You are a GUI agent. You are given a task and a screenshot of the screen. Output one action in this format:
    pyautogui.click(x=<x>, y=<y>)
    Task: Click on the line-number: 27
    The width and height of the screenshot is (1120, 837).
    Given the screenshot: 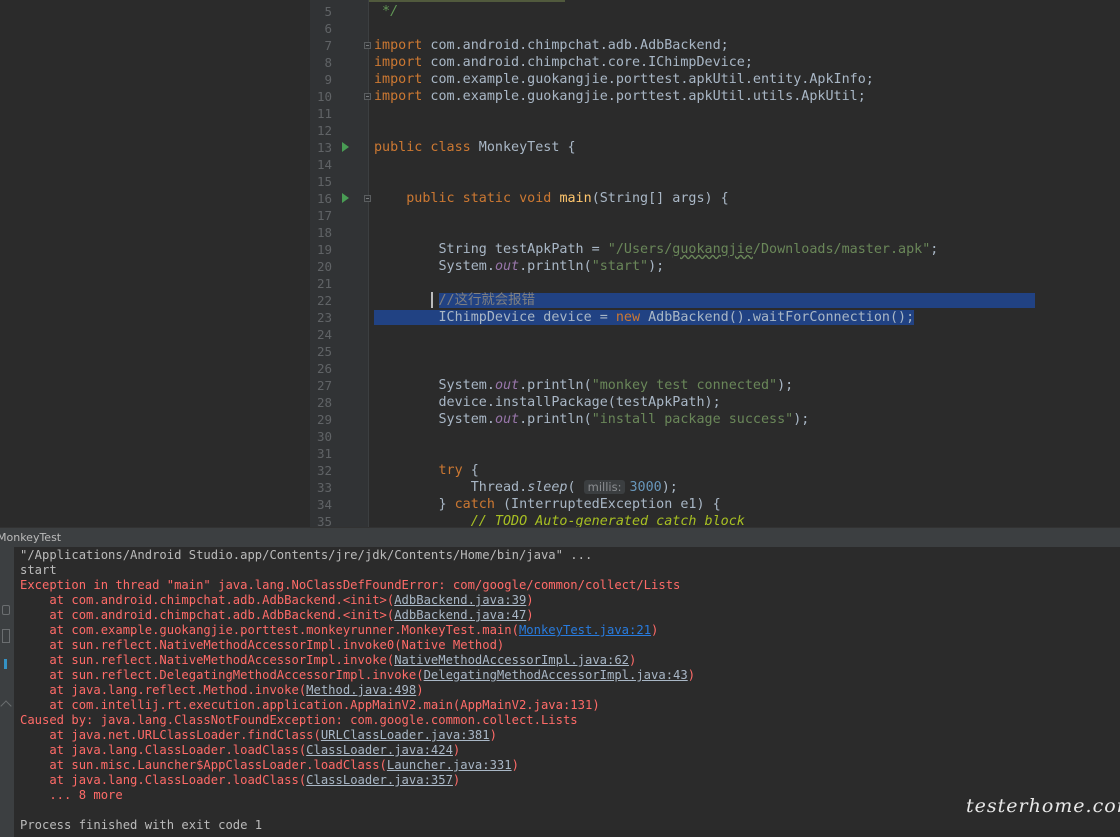 What is the action you would take?
    pyautogui.click(x=324, y=385)
    